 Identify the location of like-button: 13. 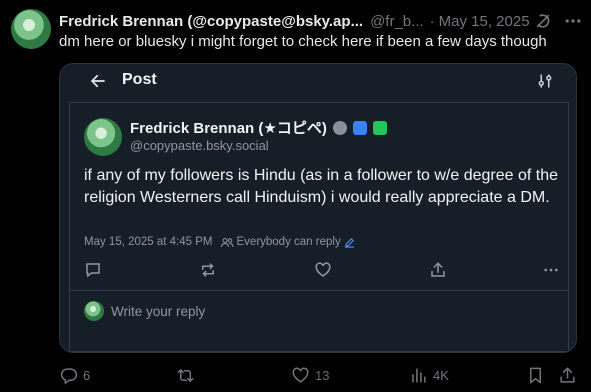
(310, 375).